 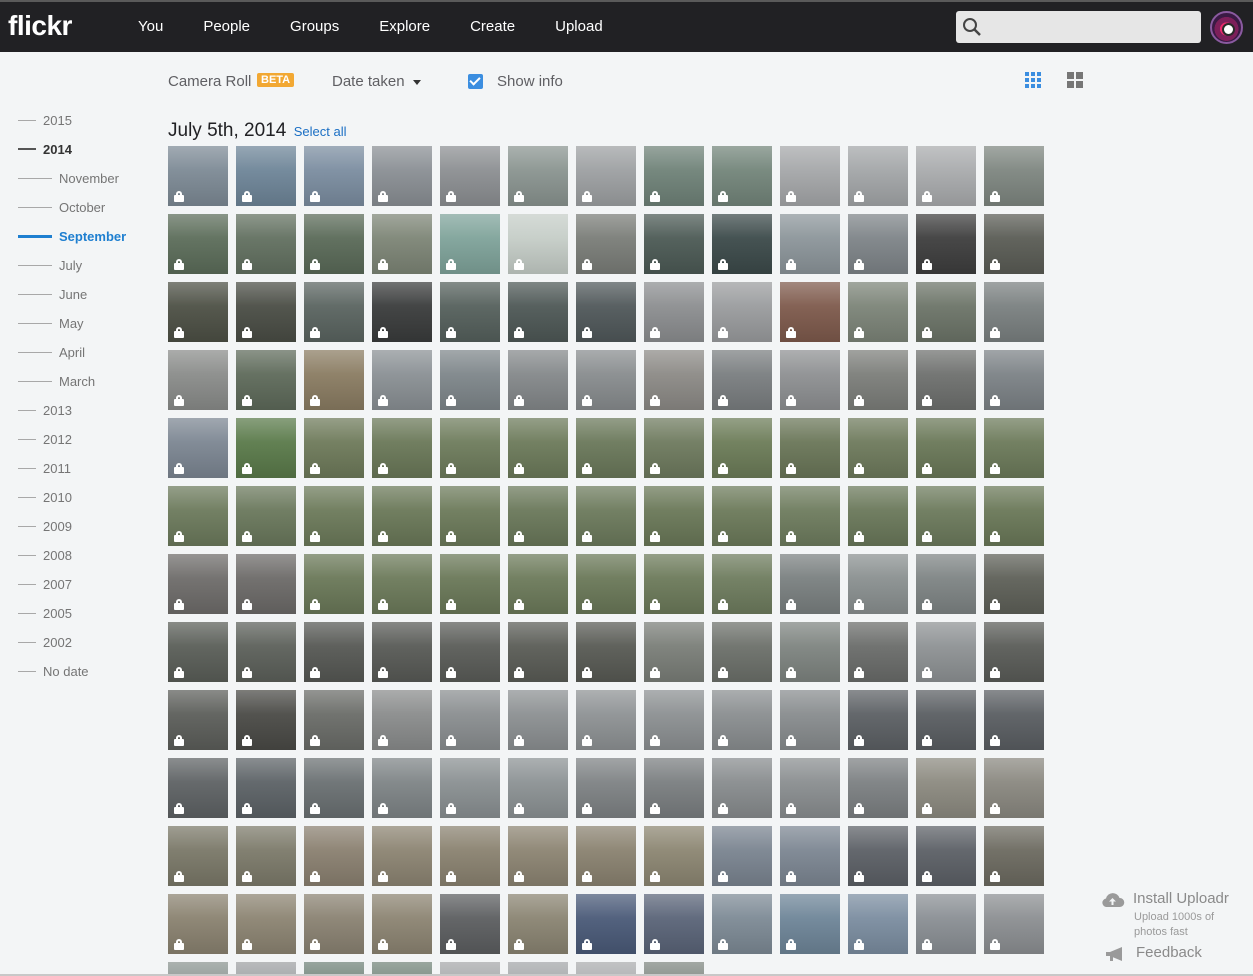 What do you see at coordinates (1075, 80) in the screenshot?
I see `large-grid-view-icon` at bounding box center [1075, 80].